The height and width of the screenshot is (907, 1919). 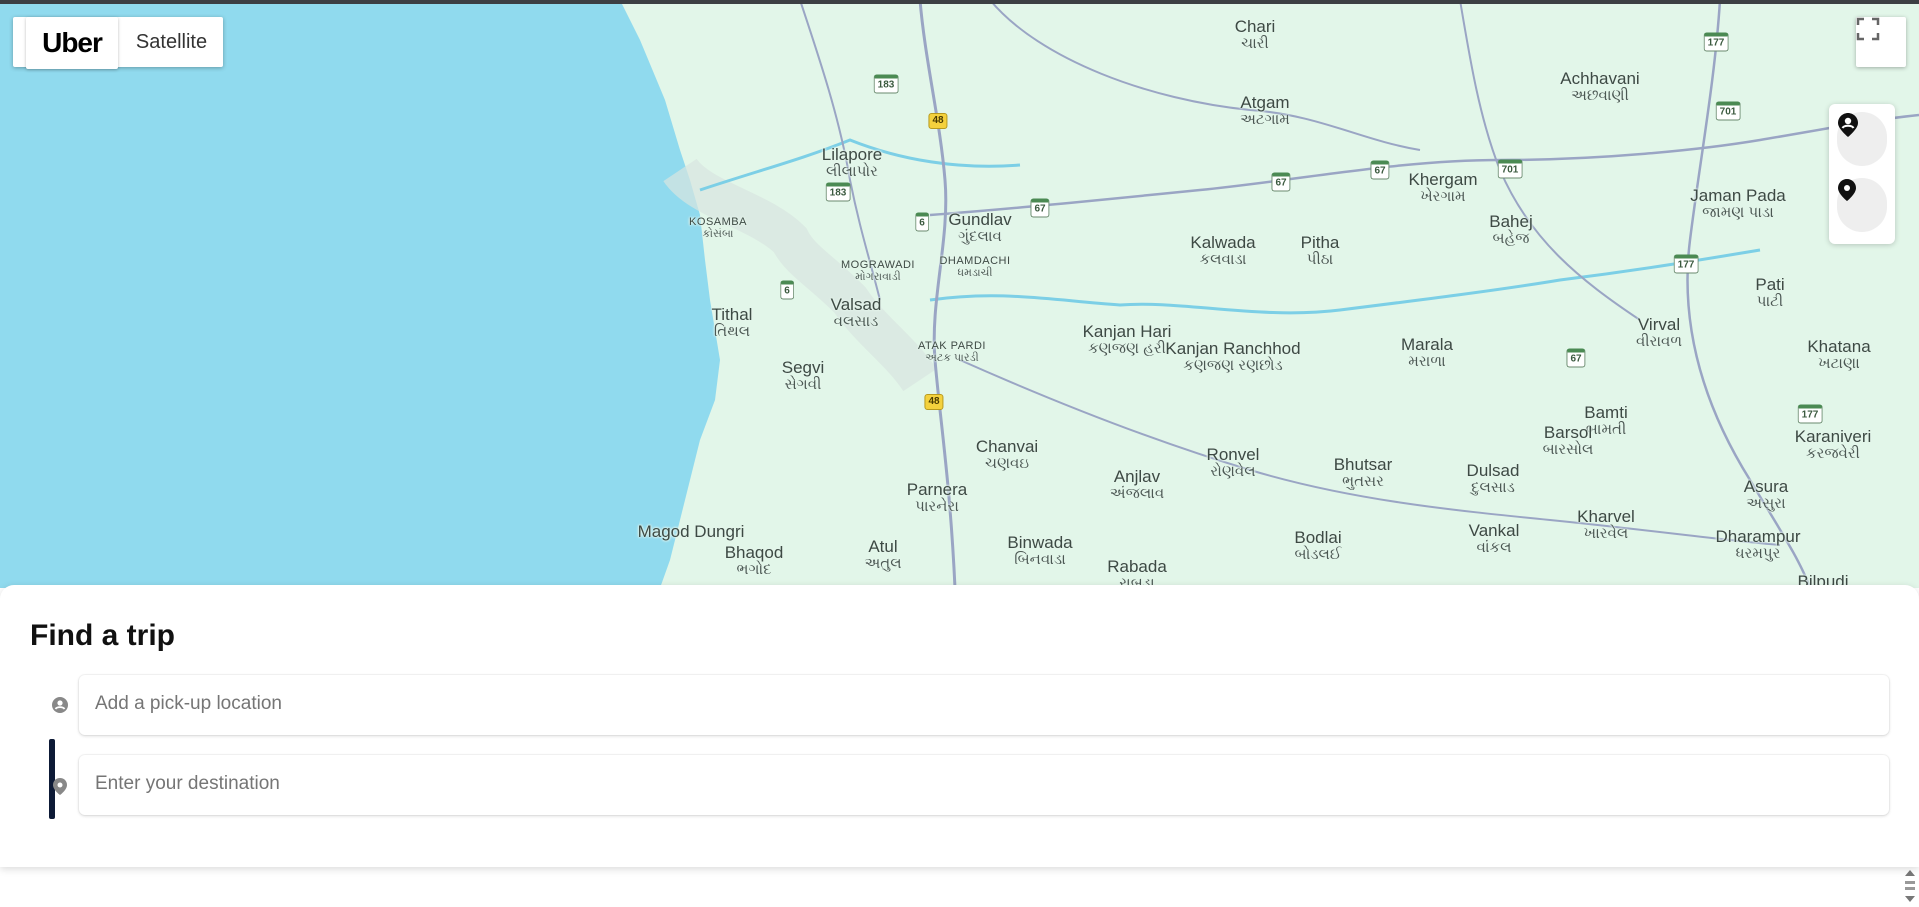 I want to click on place-label: DHAMDACHI ધમડાચી, so click(x=975, y=267).